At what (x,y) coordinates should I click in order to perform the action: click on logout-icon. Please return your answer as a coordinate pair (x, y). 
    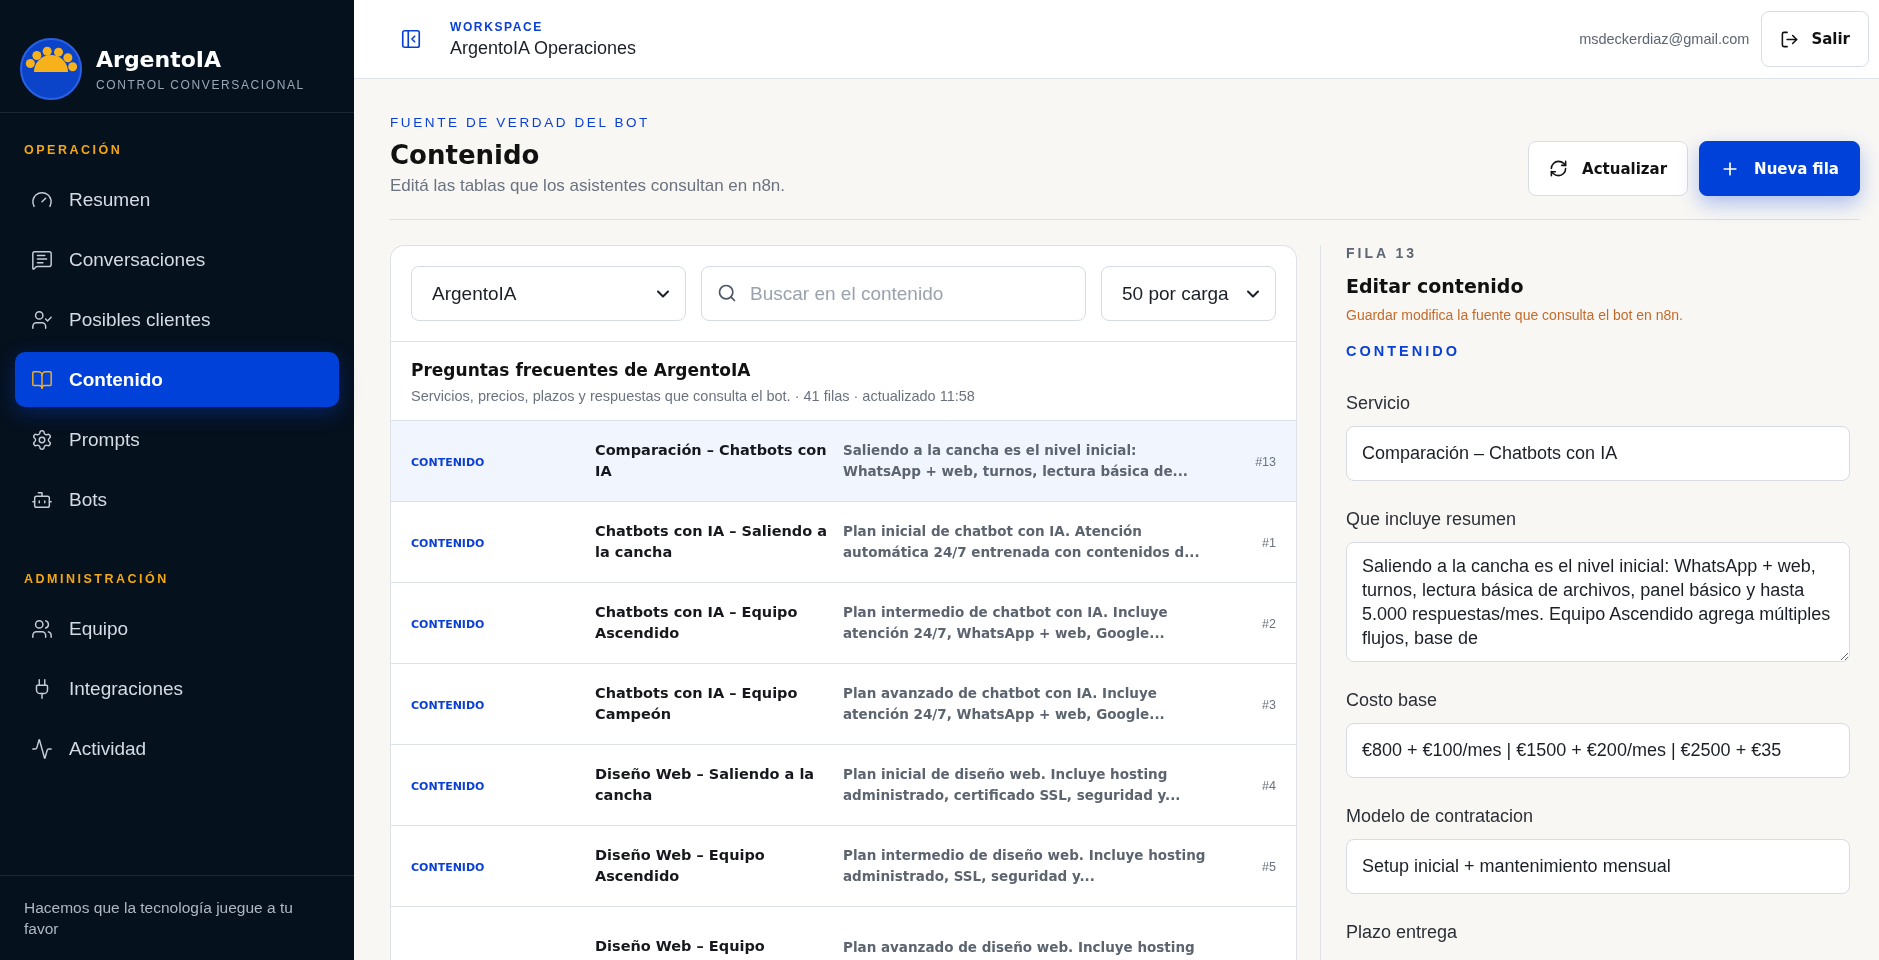
    Looking at the image, I should click on (1790, 39).